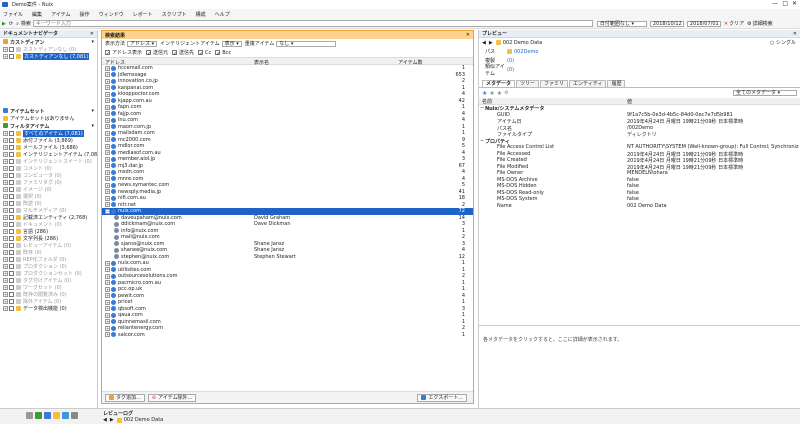 Image resolution: width=800 pixels, height=424 pixels. I want to click on filter-check-4: ✓ Bcc, so click(223, 53).